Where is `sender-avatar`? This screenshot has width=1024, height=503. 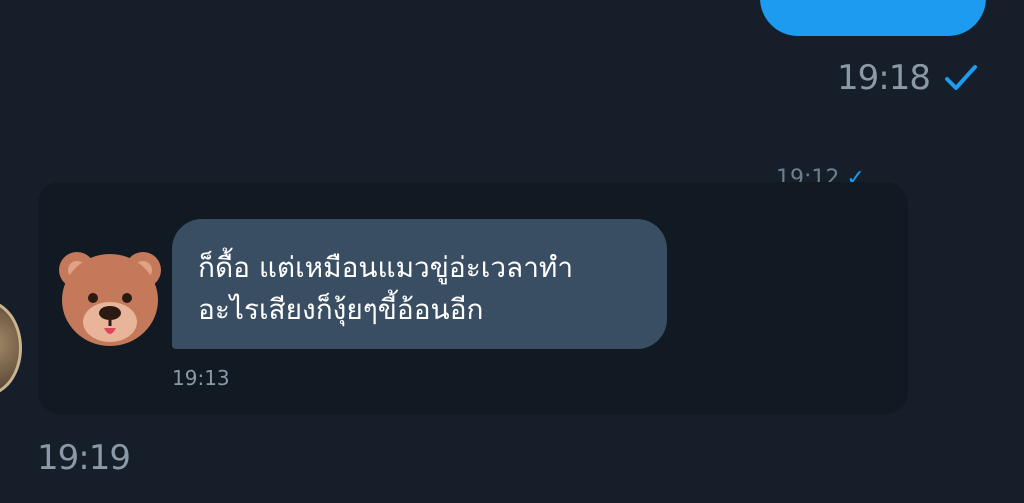
sender-avatar is located at coordinates (11, 348).